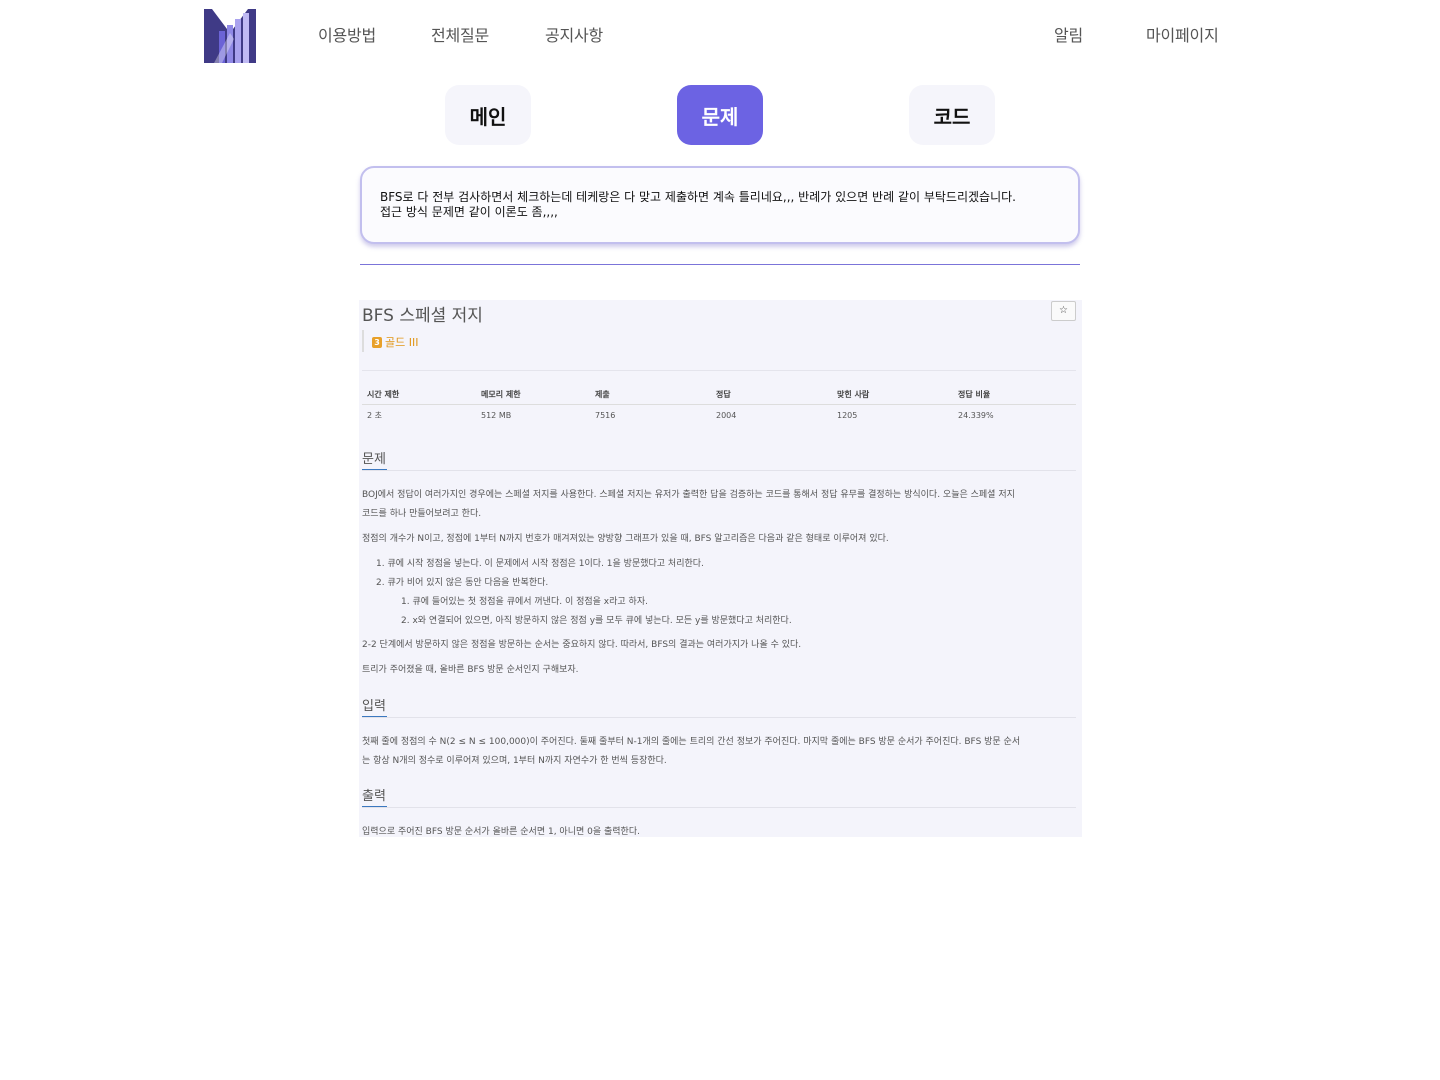 This screenshot has height=1080, width=1440. I want to click on tab-problem: 문제, so click(720, 115).